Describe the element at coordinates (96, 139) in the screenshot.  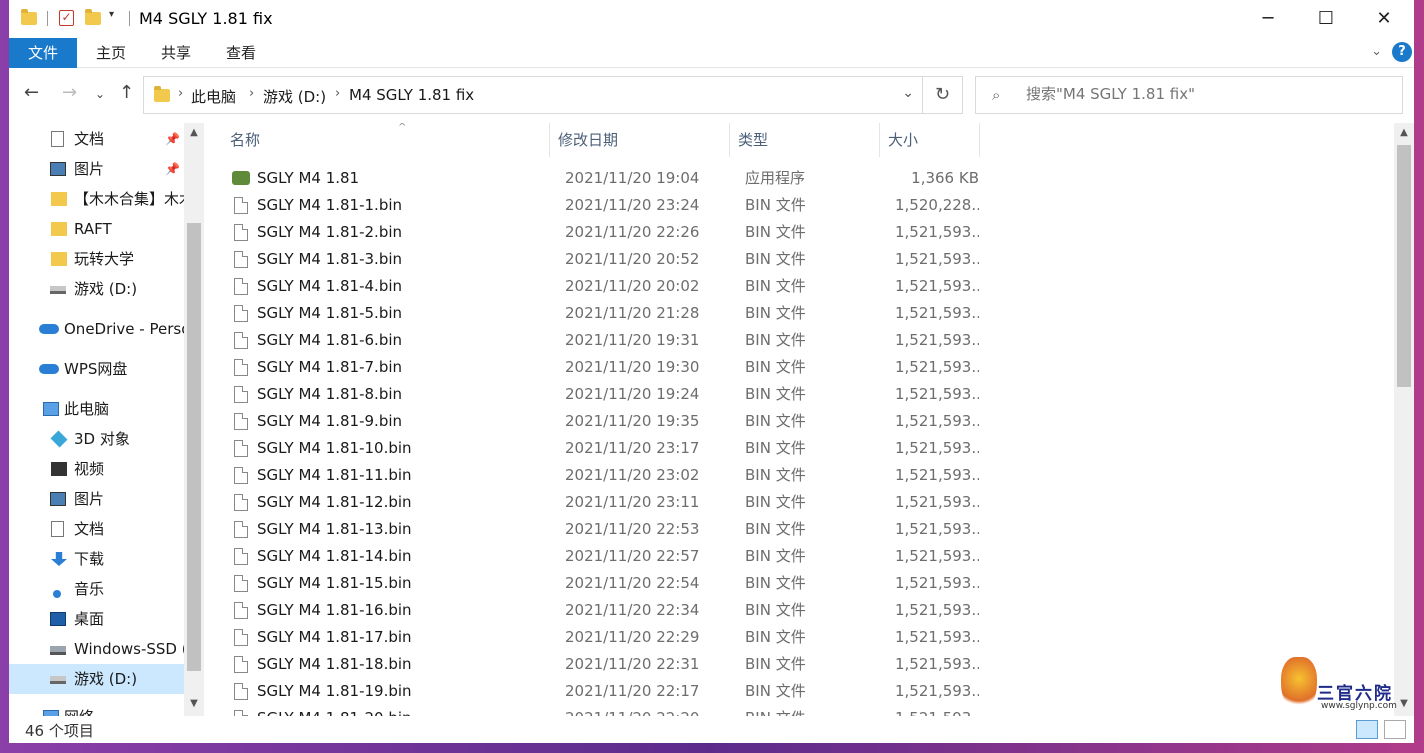
I see `nav-item-documents-pinned: 文档 📌` at that location.